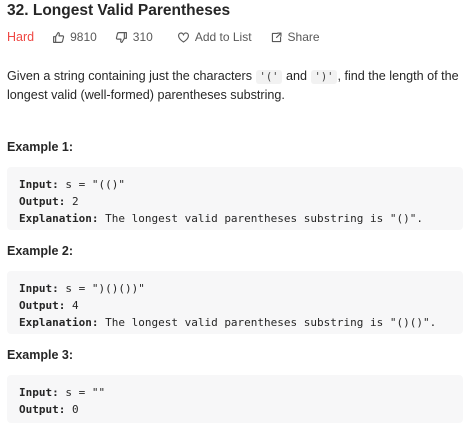 The image size is (474, 431). Describe the element at coordinates (269, 77) in the screenshot. I see `inline-code-open-paren: '('` at that location.